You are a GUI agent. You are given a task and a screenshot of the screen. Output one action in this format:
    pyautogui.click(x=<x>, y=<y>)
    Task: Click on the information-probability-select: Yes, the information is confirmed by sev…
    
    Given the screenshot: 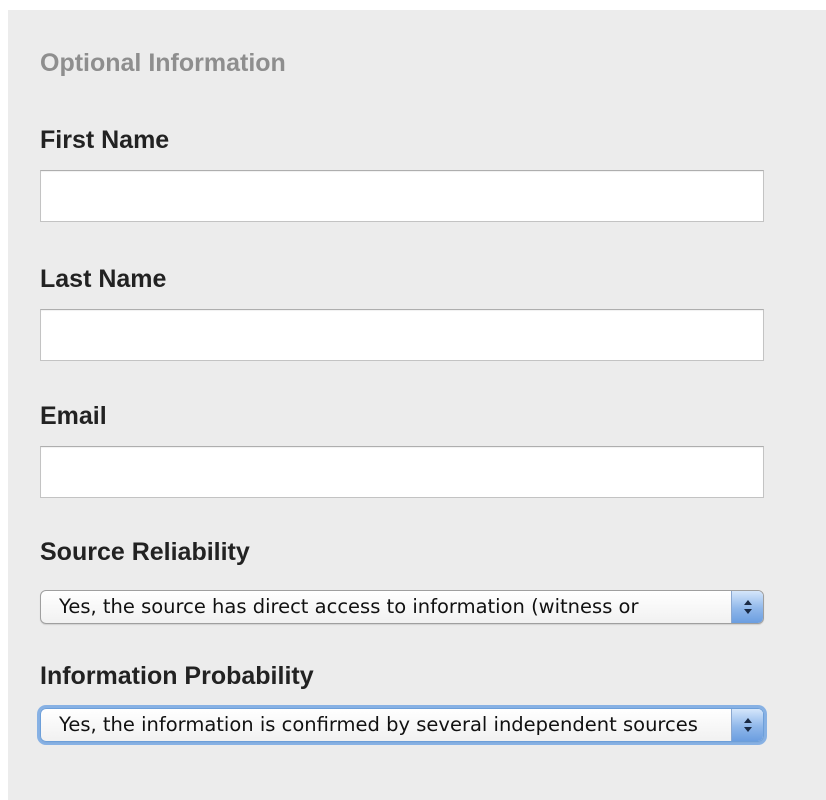 What is the action you would take?
    pyautogui.click(x=402, y=725)
    